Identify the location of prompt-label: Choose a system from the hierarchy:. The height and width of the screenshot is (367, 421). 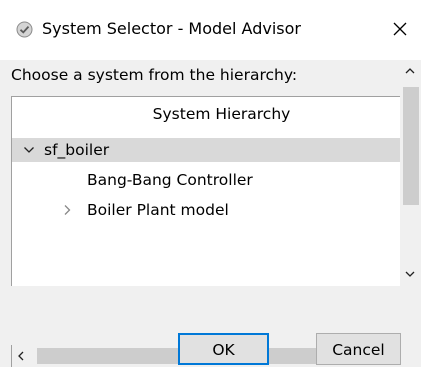
(154, 75).